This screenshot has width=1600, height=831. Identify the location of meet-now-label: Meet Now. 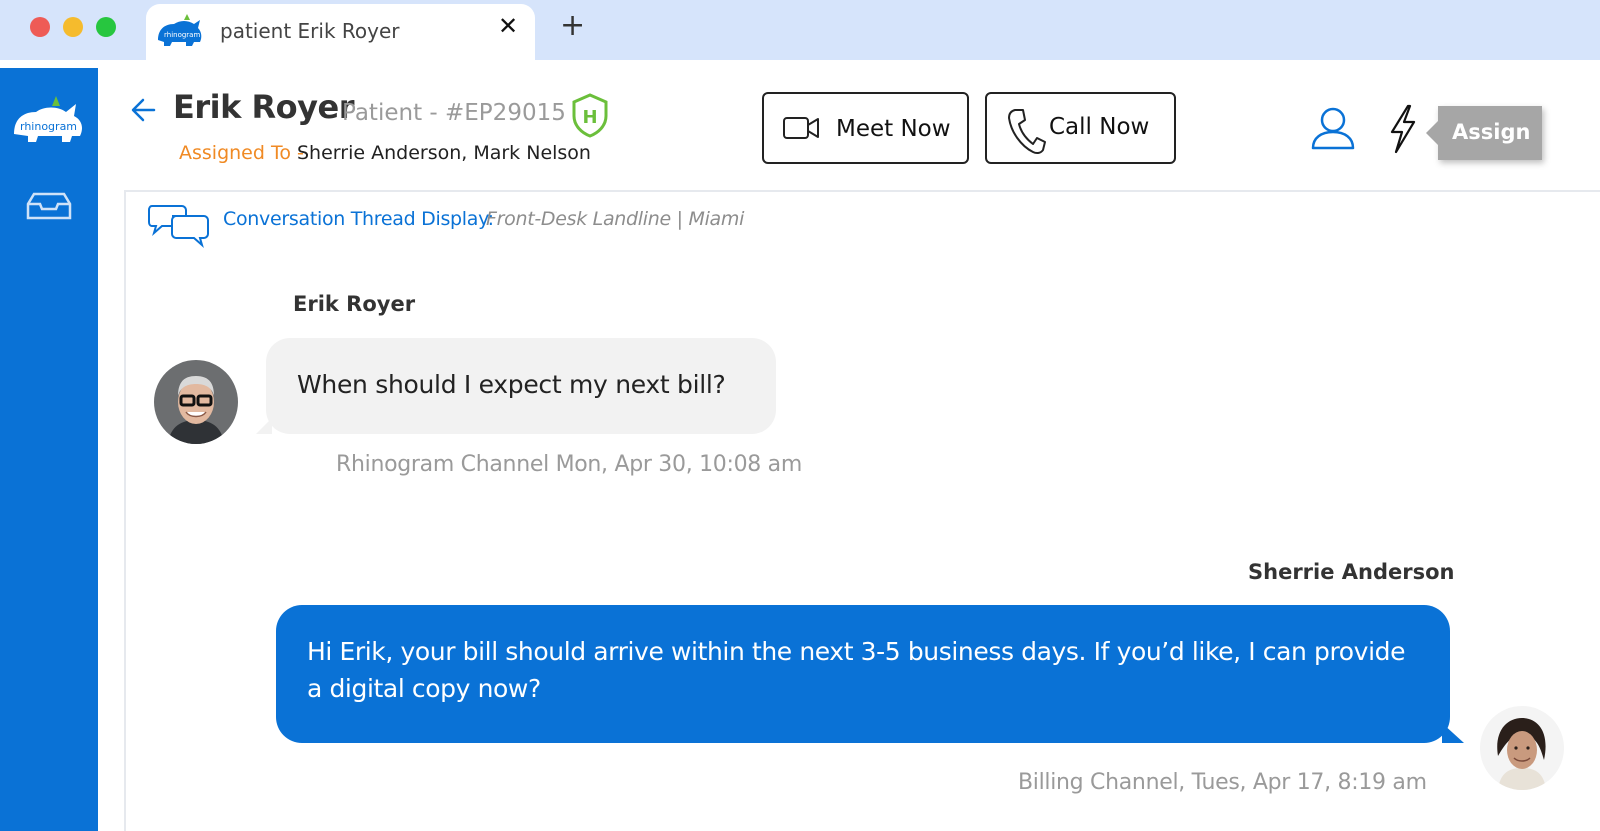
(893, 129).